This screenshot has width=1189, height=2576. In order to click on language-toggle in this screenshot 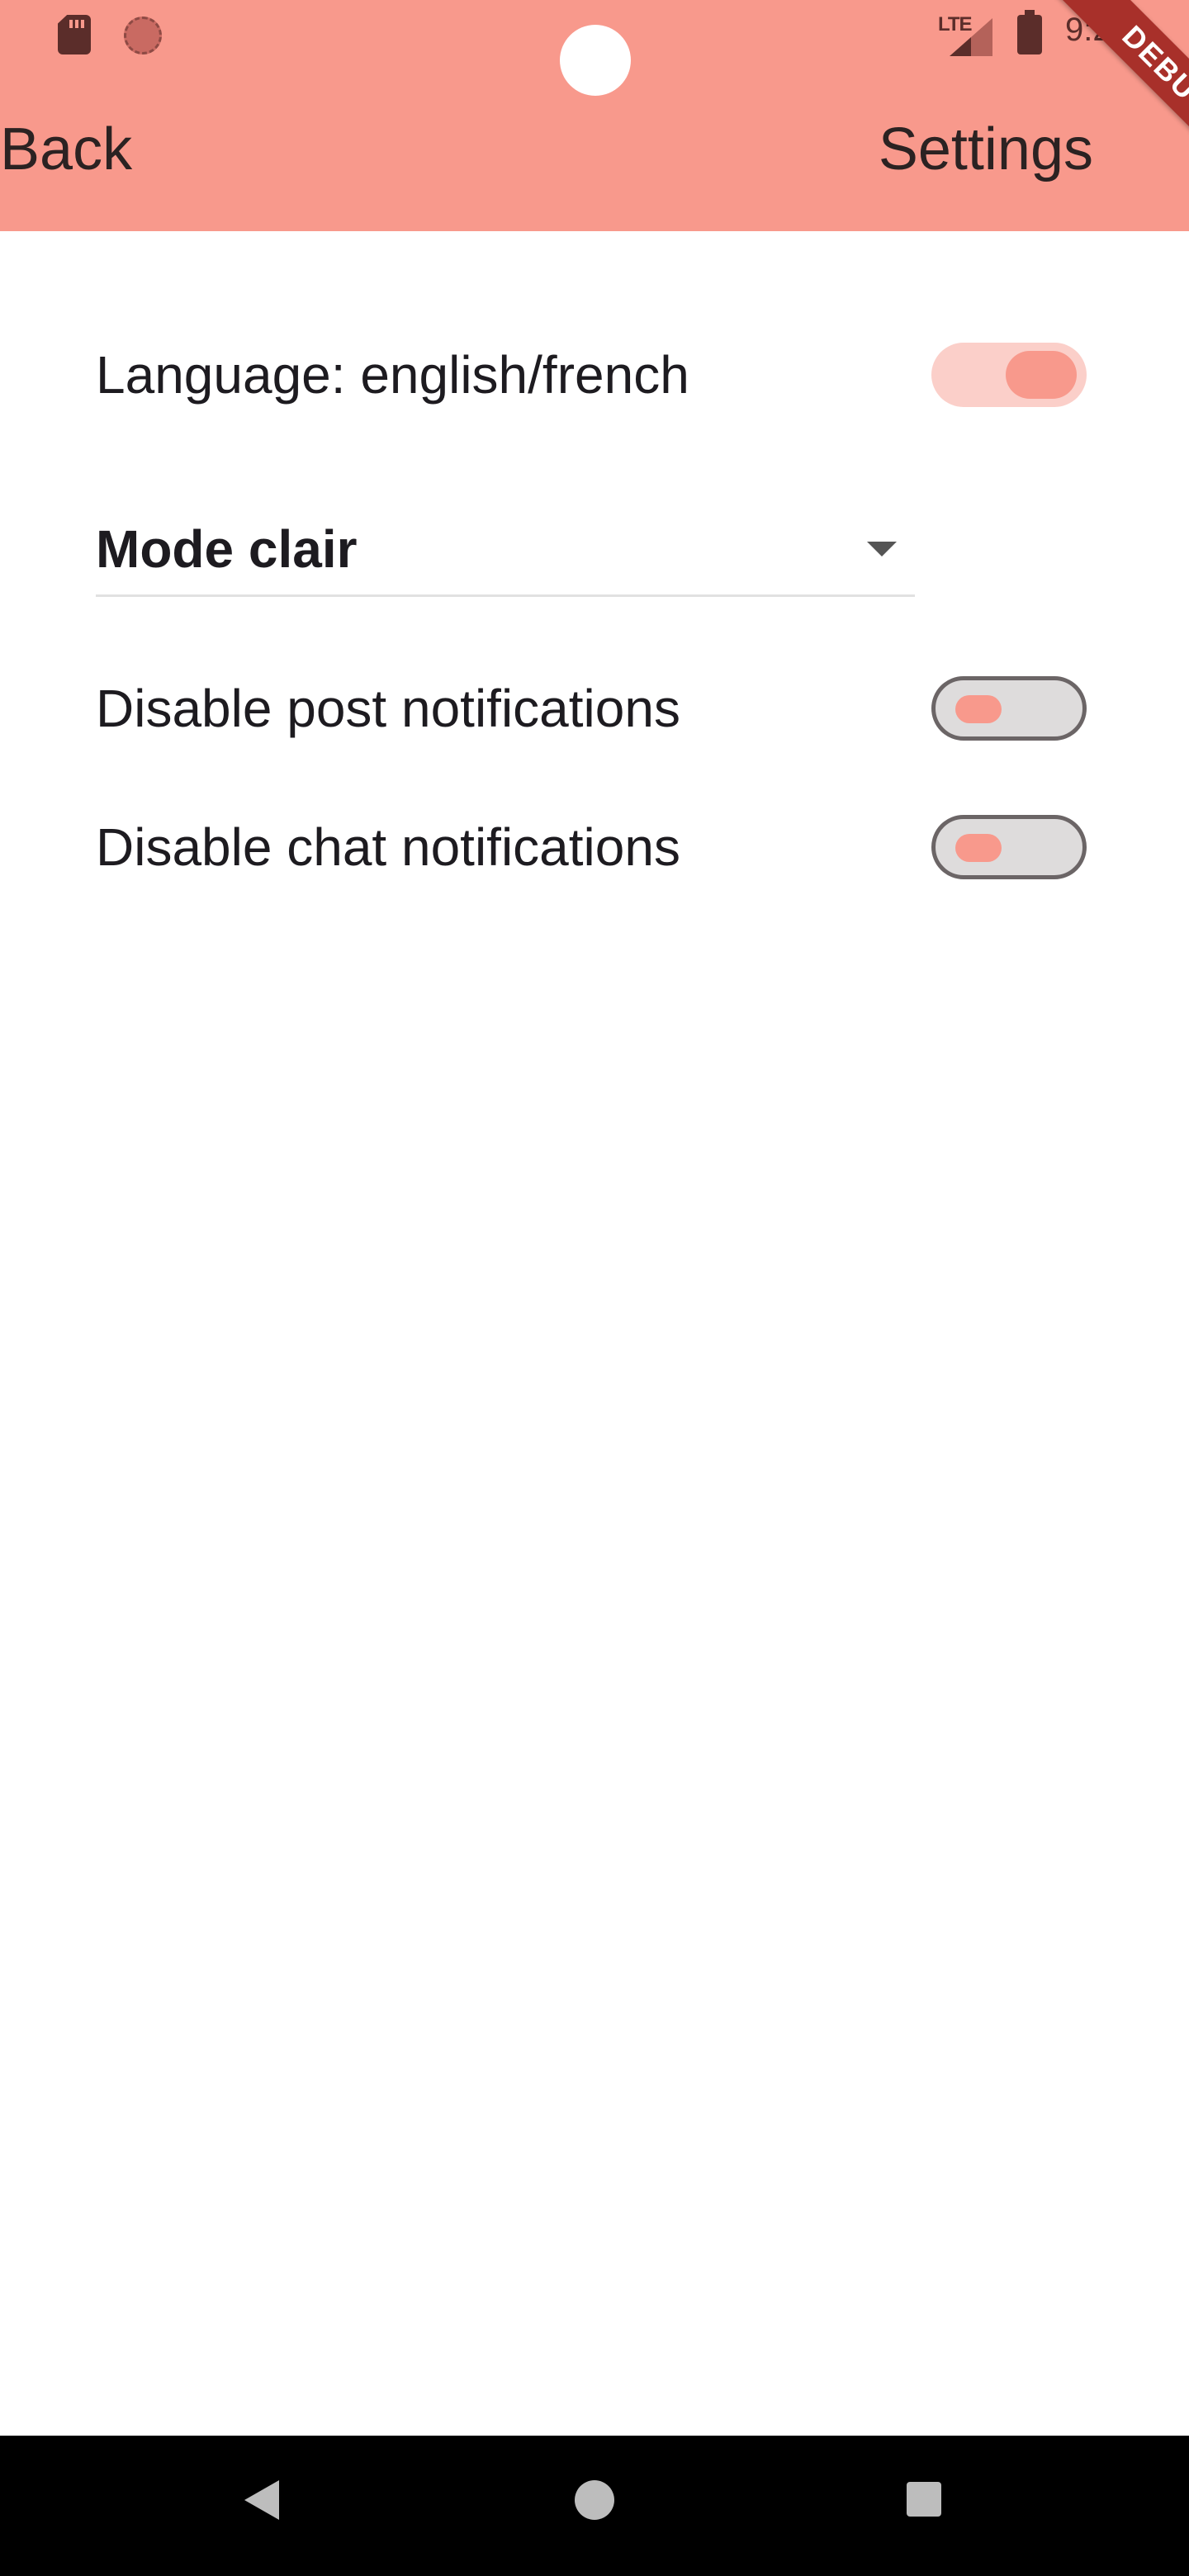, I will do `click(1009, 375)`.